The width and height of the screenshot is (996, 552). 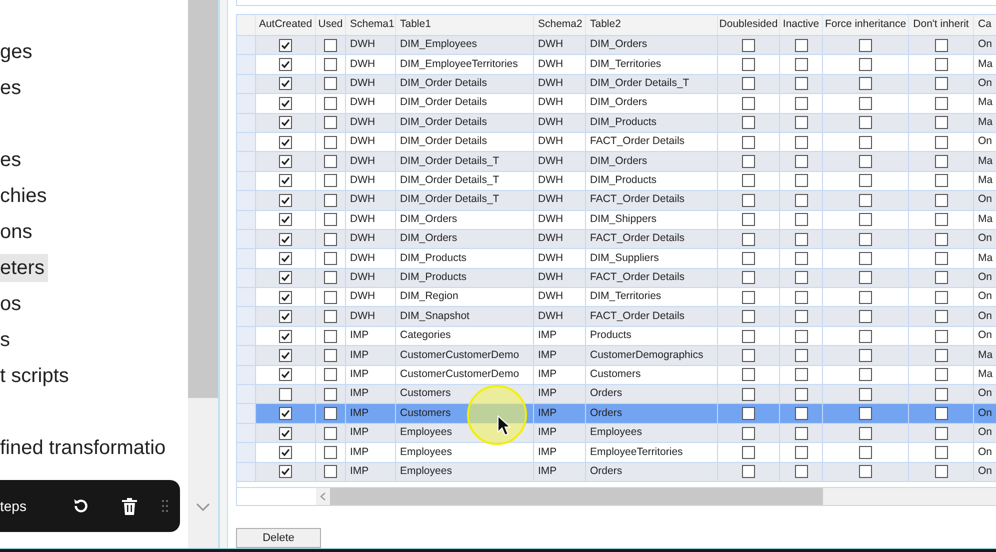 What do you see at coordinates (203, 199) in the screenshot?
I see `scrollbar-thumb` at bounding box center [203, 199].